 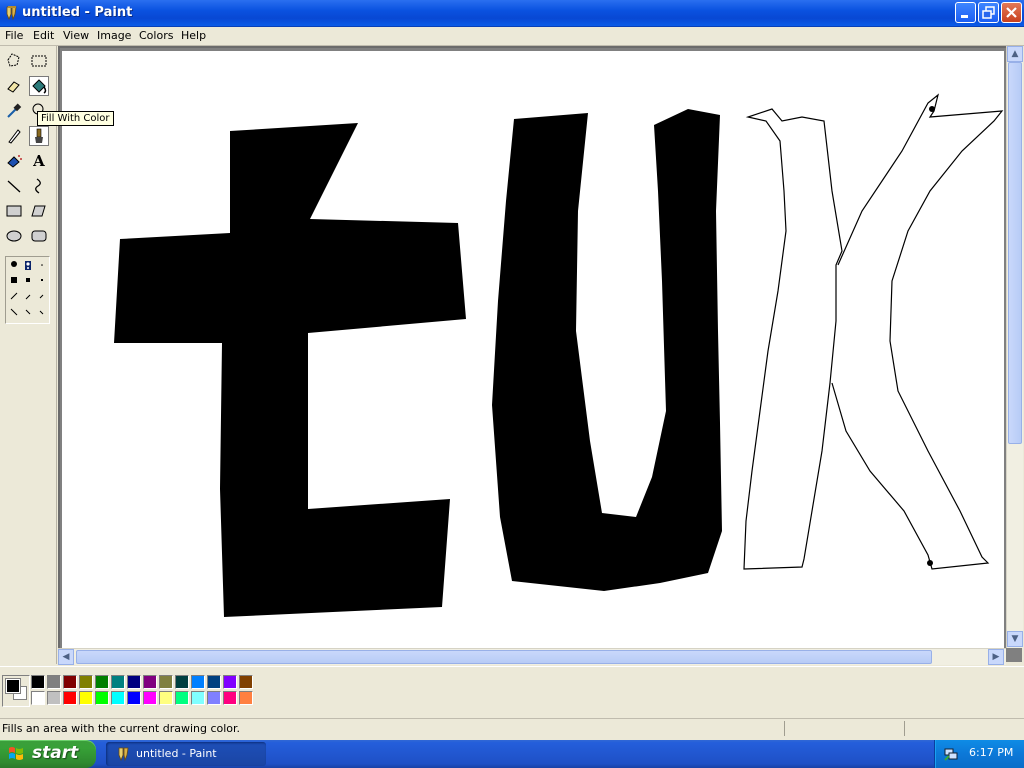 What do you see at coordinates (193, 35) in the screenshot?
I see `menu-help: Help` at bounding box center [193, 35].